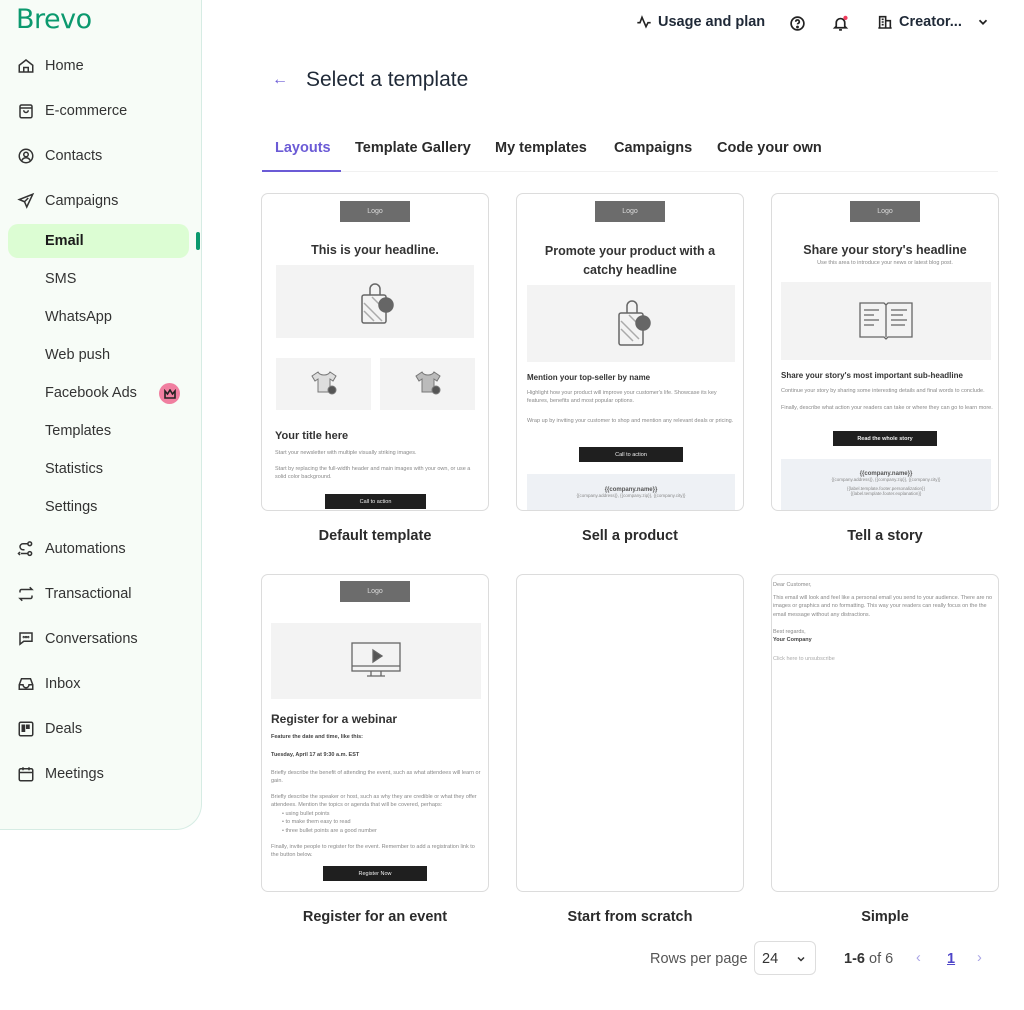 The image size is (1024, 1010). What do you see at coordinates (100, 594) in the screenshot?
I see `sidebar-item-transactional: Transactional` at bounding box center [100, 594].